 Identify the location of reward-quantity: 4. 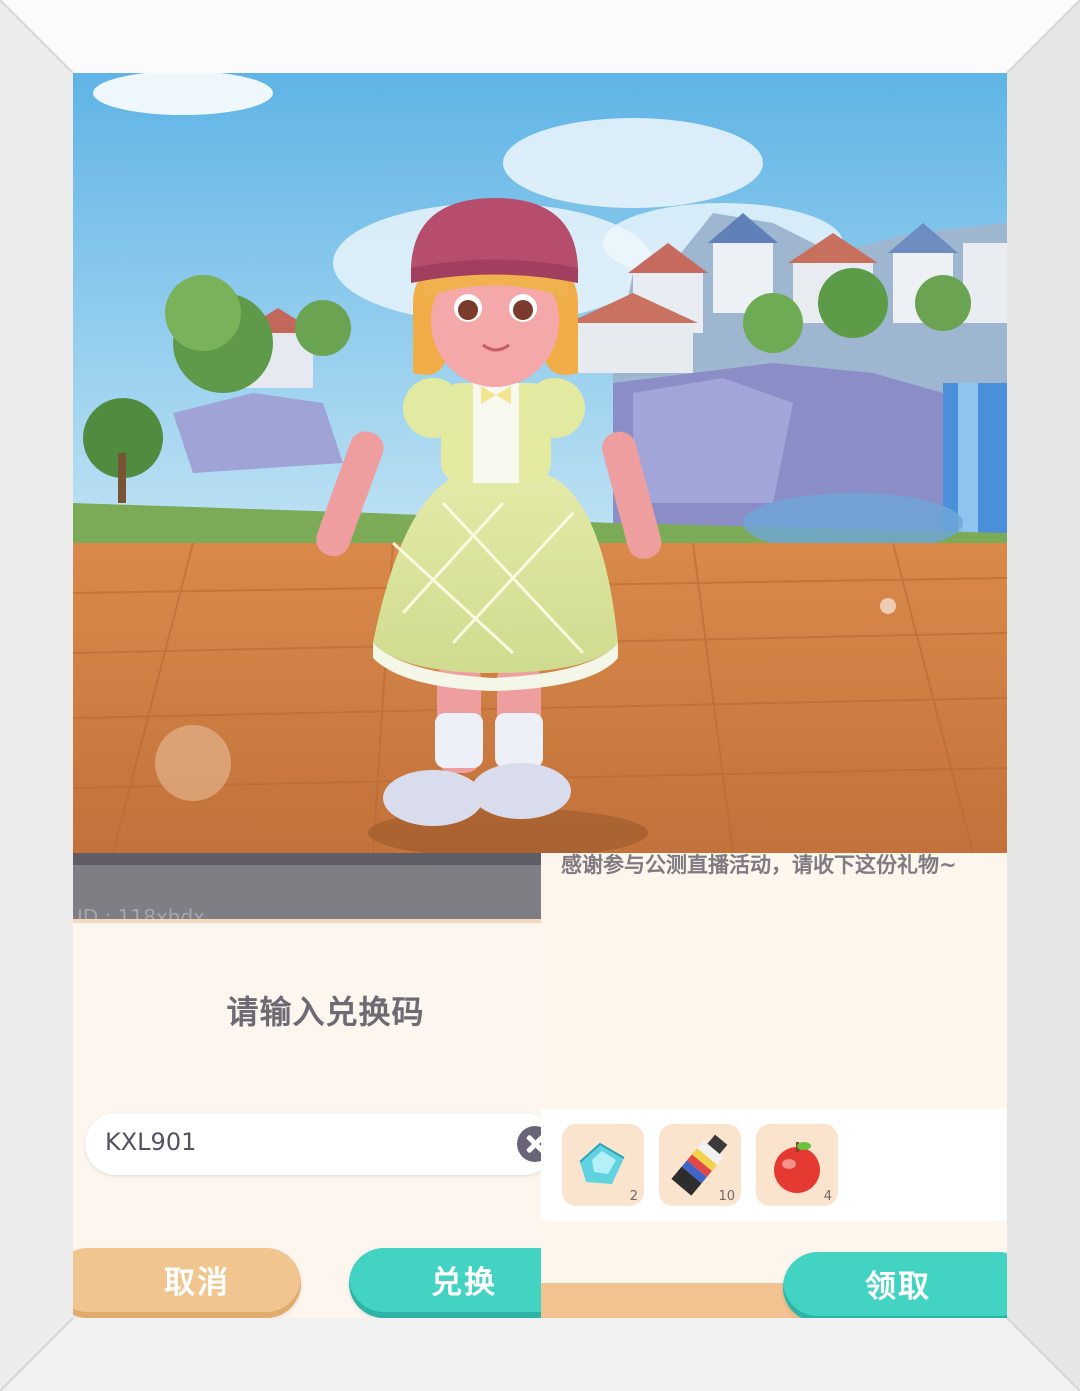
(827, 1196).